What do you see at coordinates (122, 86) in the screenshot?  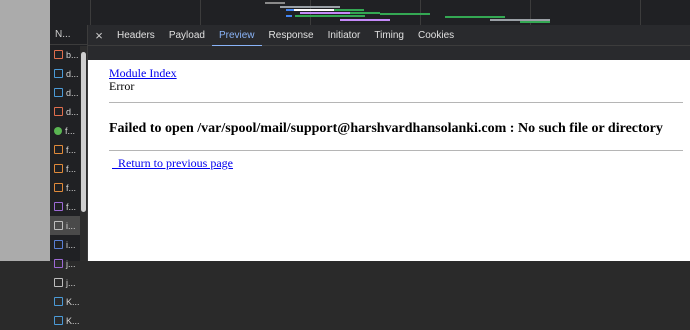 I see `error-label: Error` at bounding box center [122, 86].